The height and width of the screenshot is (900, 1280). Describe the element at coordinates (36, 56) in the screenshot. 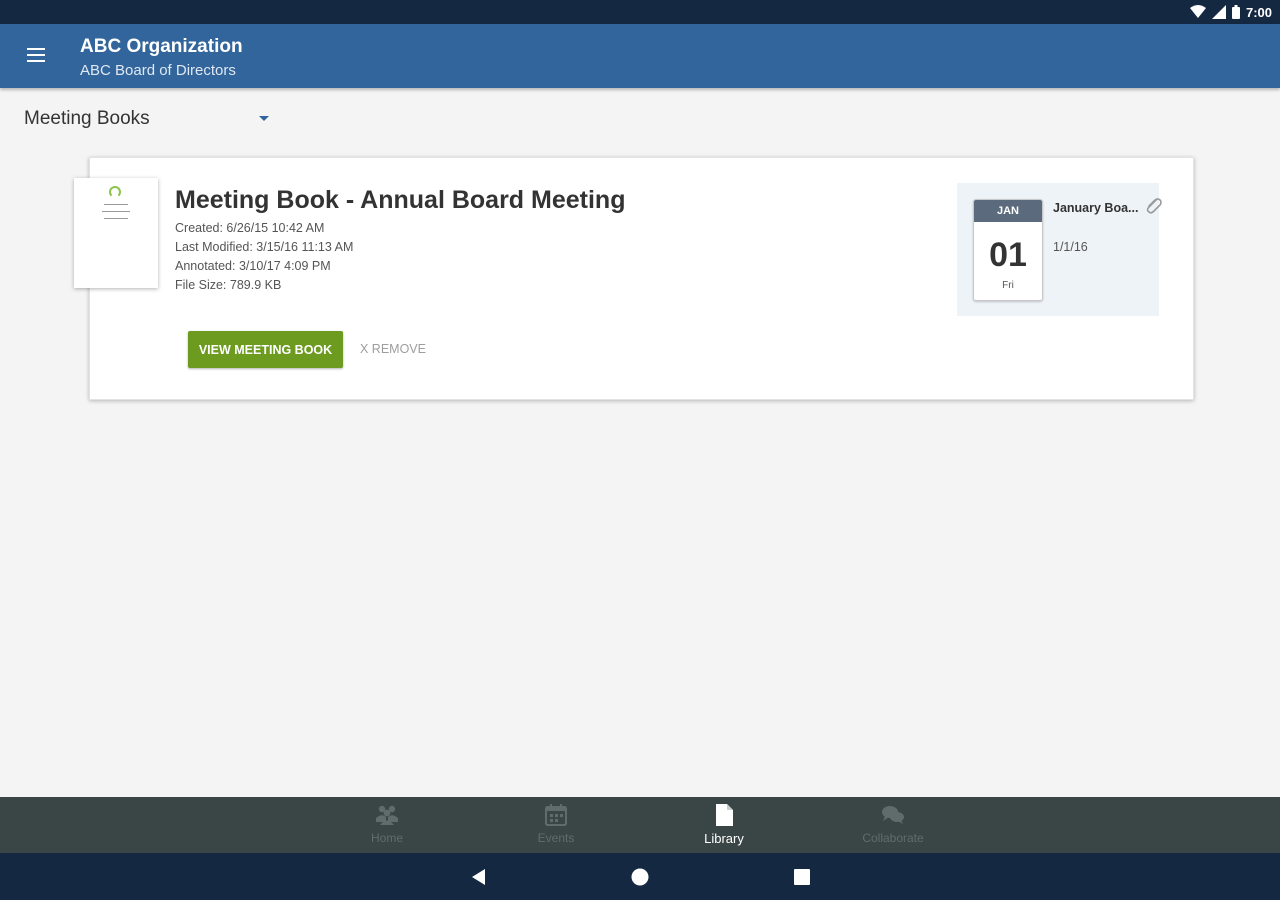

I see `menu-icon` at that location.